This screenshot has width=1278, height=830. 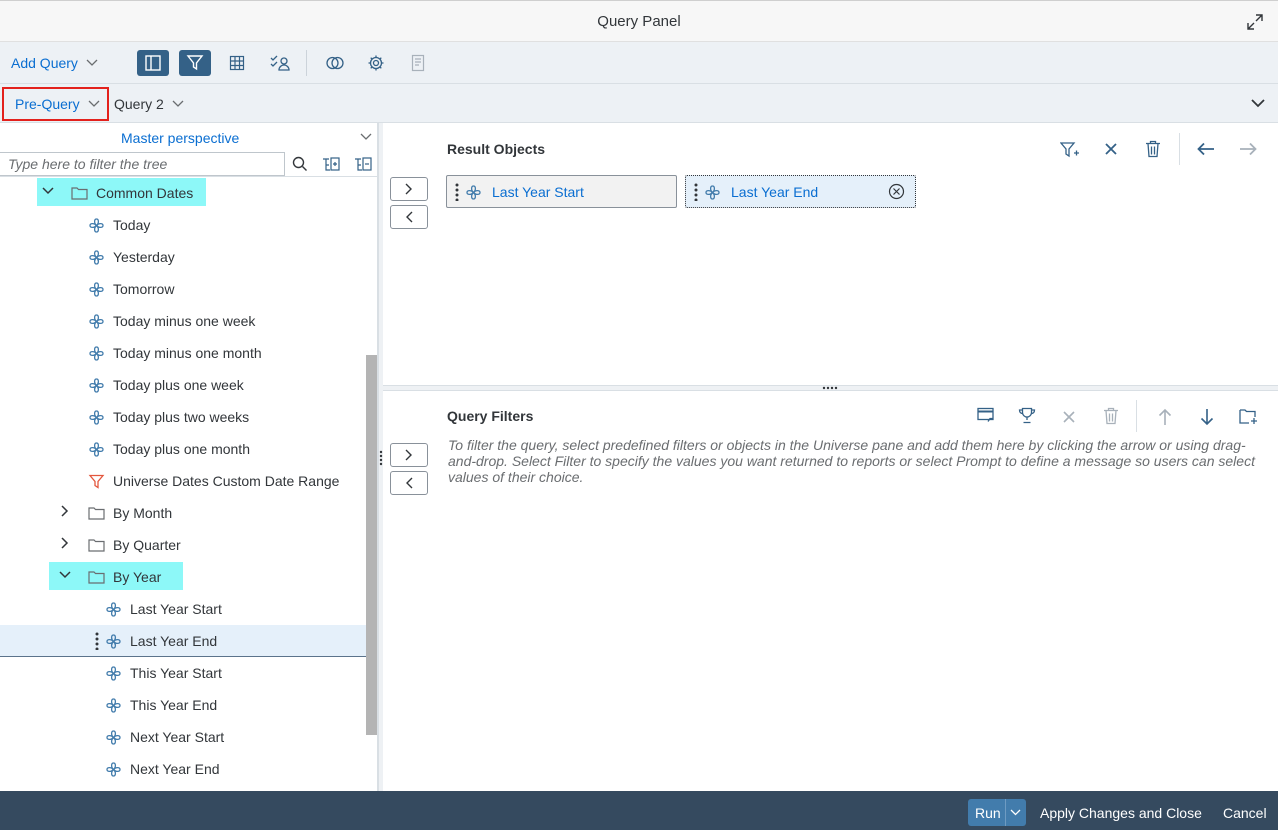 I want to click on remove-from-results-button, so click(x=409, y=217).